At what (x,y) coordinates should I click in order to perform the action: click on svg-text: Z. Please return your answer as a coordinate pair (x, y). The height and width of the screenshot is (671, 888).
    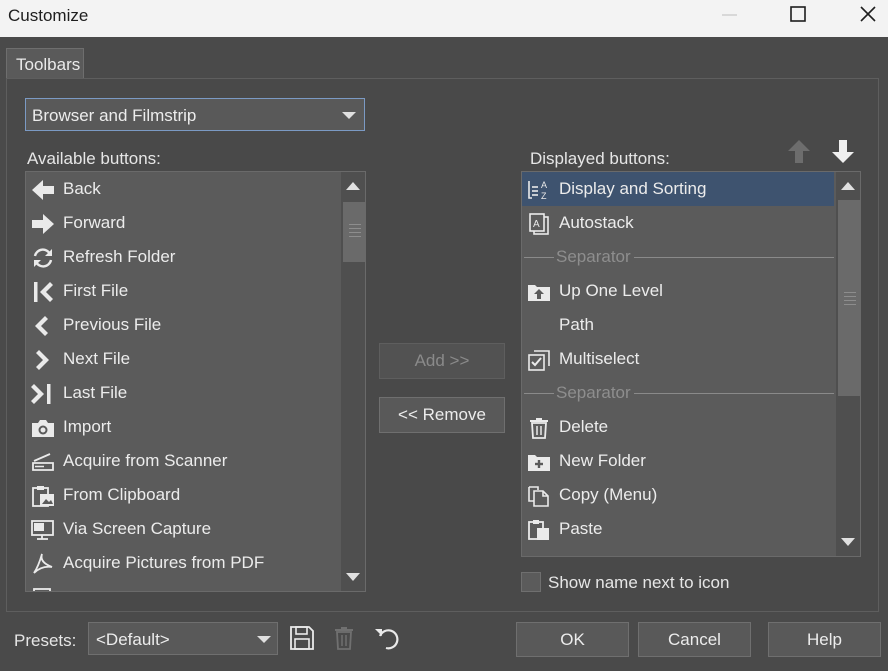
    Looking at the image, I should click on (544, 196).